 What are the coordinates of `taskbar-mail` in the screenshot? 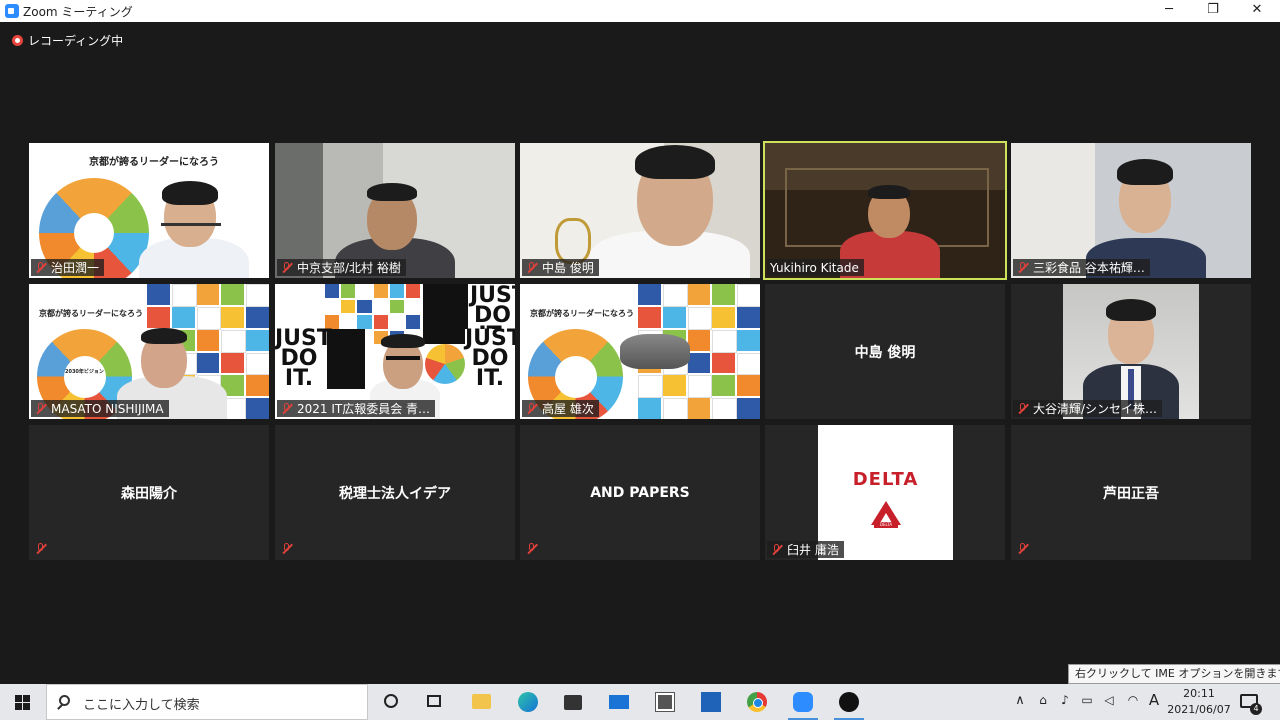 It's located at (619, 702).